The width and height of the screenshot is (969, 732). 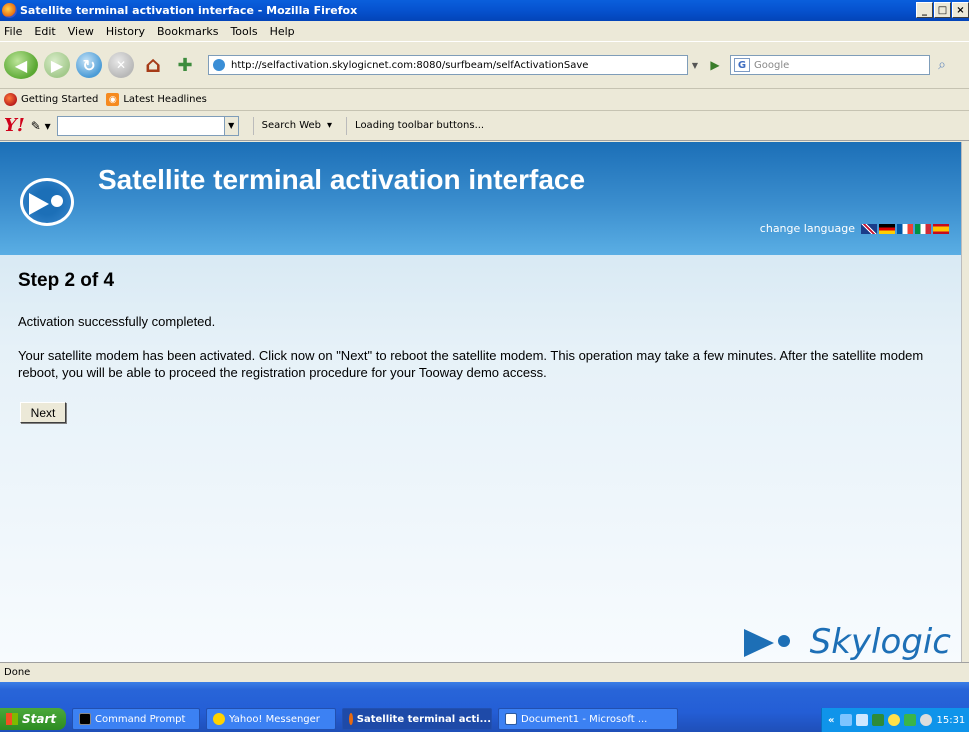 I want to click on menu-bookmarks: Bookmarks, so click(x=187, y=31).